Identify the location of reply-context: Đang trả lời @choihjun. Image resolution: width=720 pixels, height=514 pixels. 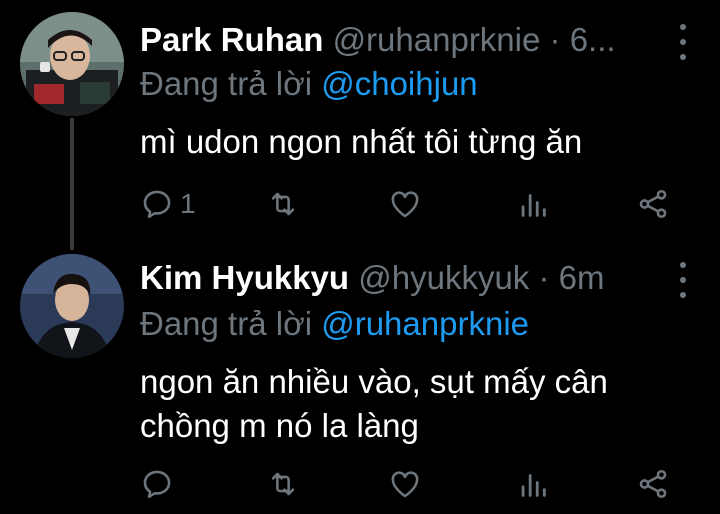
(309, 84).